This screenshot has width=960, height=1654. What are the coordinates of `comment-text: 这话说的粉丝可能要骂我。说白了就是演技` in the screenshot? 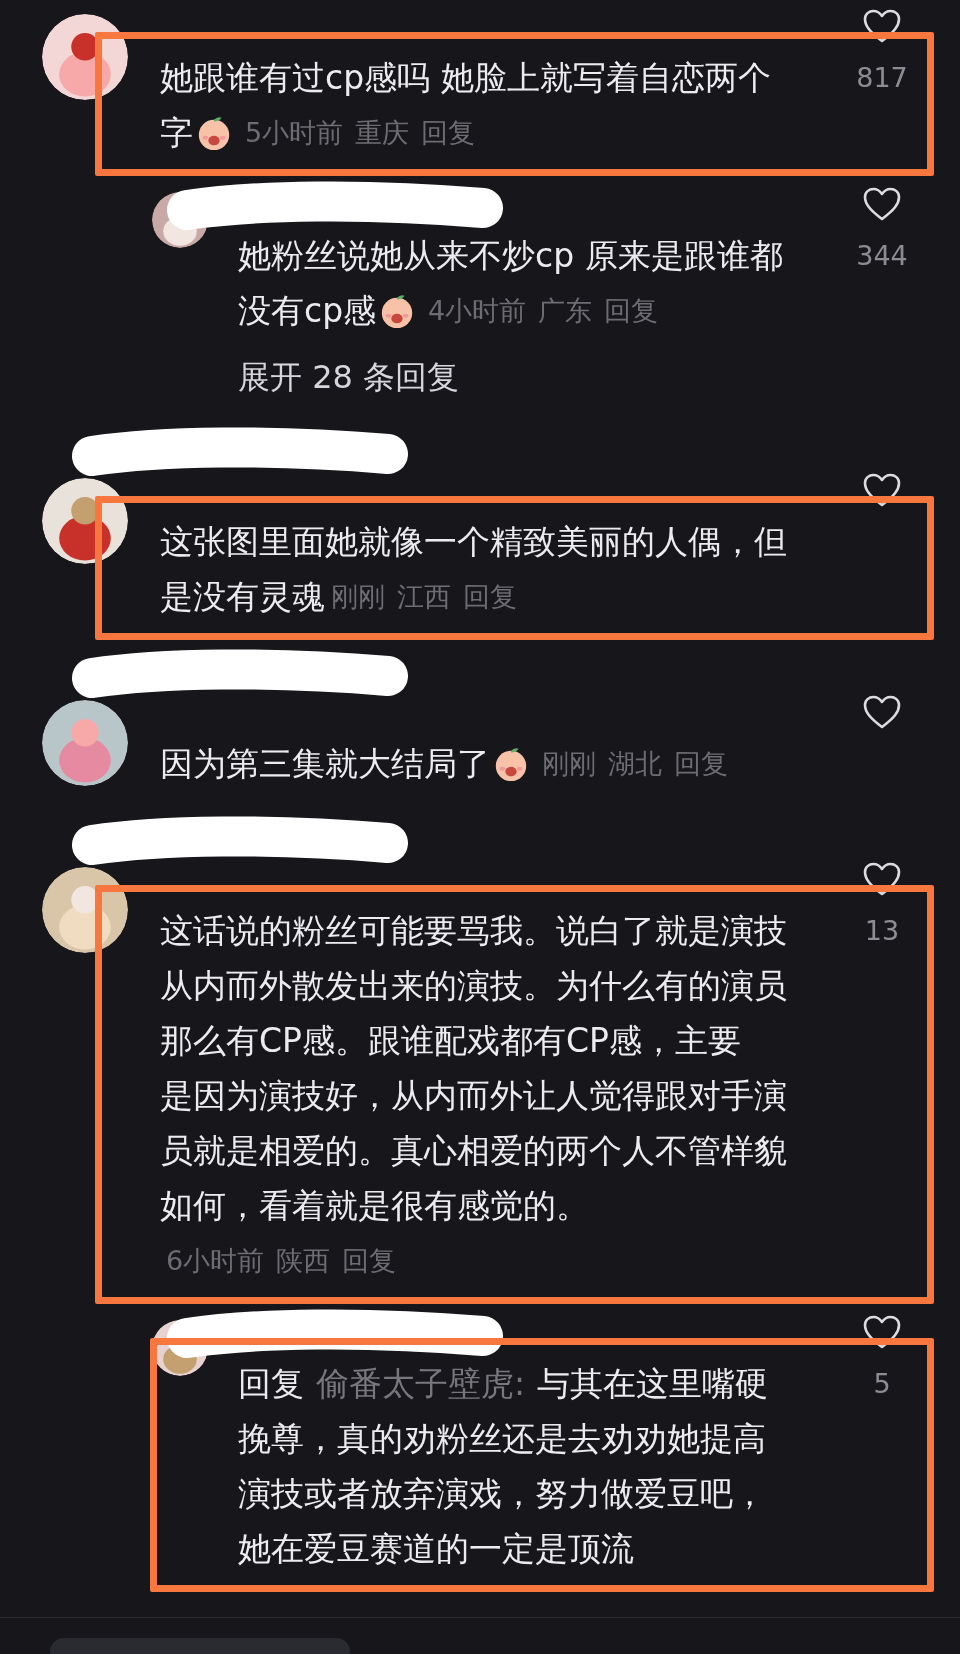 It's located at (473, 931).